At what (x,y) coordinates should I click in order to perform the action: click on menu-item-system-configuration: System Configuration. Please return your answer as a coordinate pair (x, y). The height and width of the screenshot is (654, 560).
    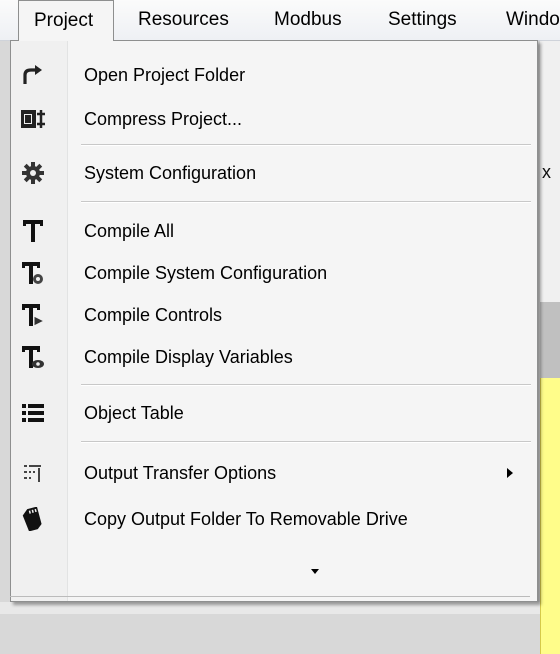
    Looking at the image, I should click on (274, 173).